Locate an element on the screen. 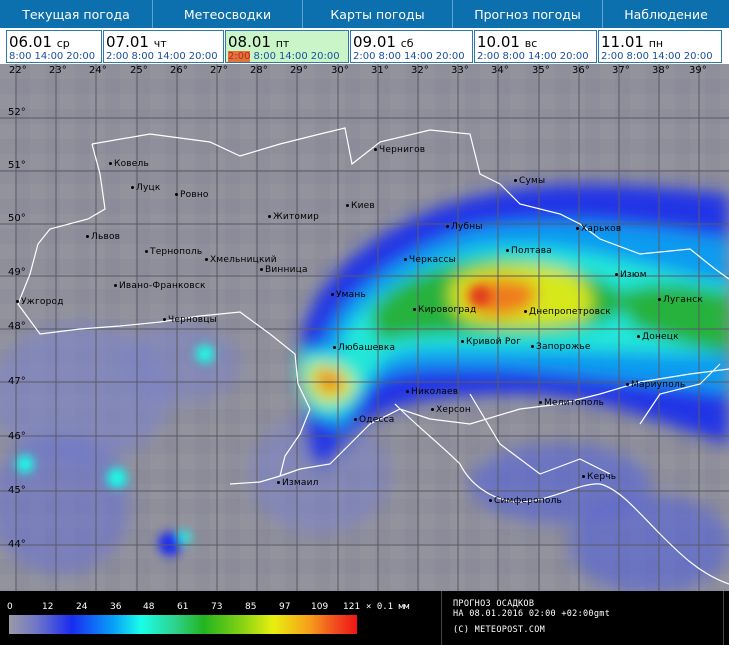 This screenshot has width=729, height=645. city-label: Умань is located at coordinates (348, 295).